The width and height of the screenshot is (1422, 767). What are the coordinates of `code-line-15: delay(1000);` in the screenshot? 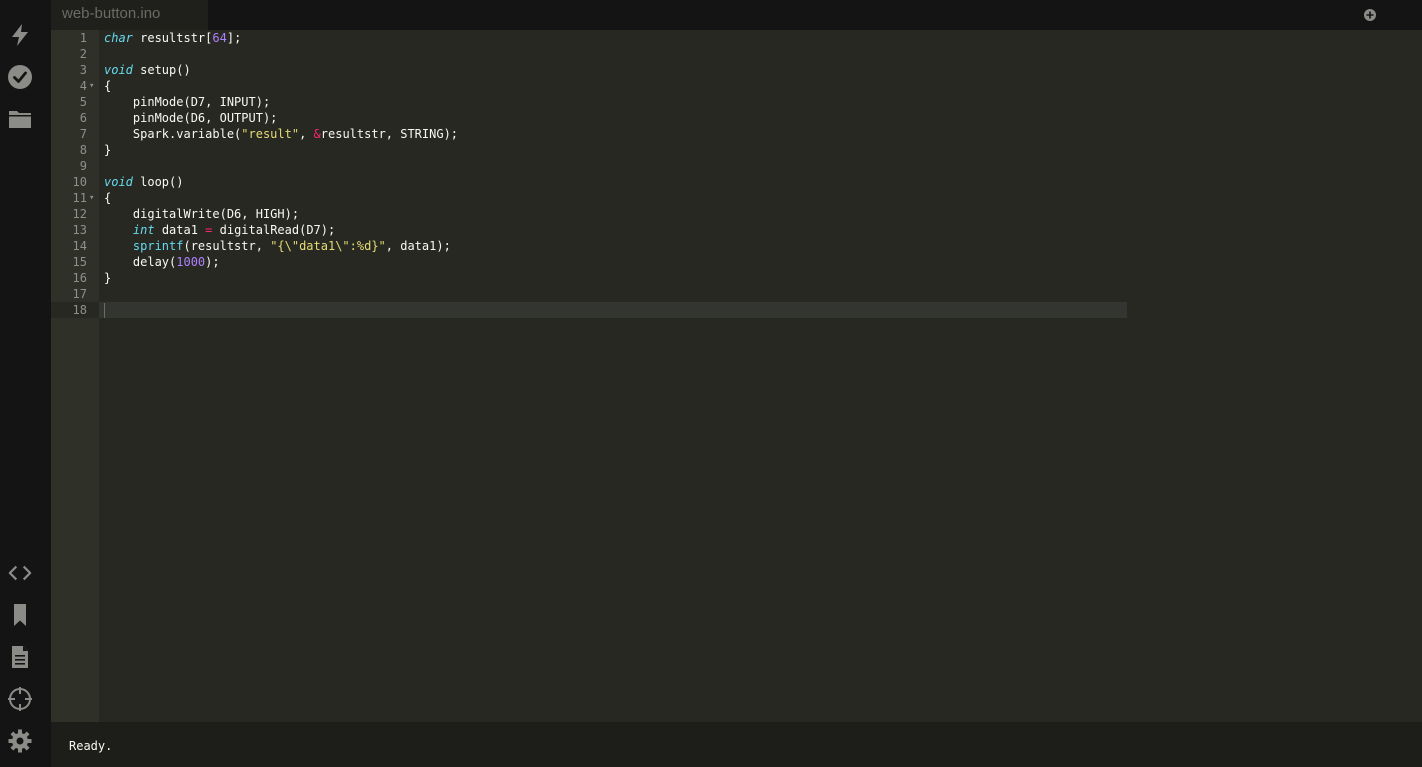 It's located at (162, 262).